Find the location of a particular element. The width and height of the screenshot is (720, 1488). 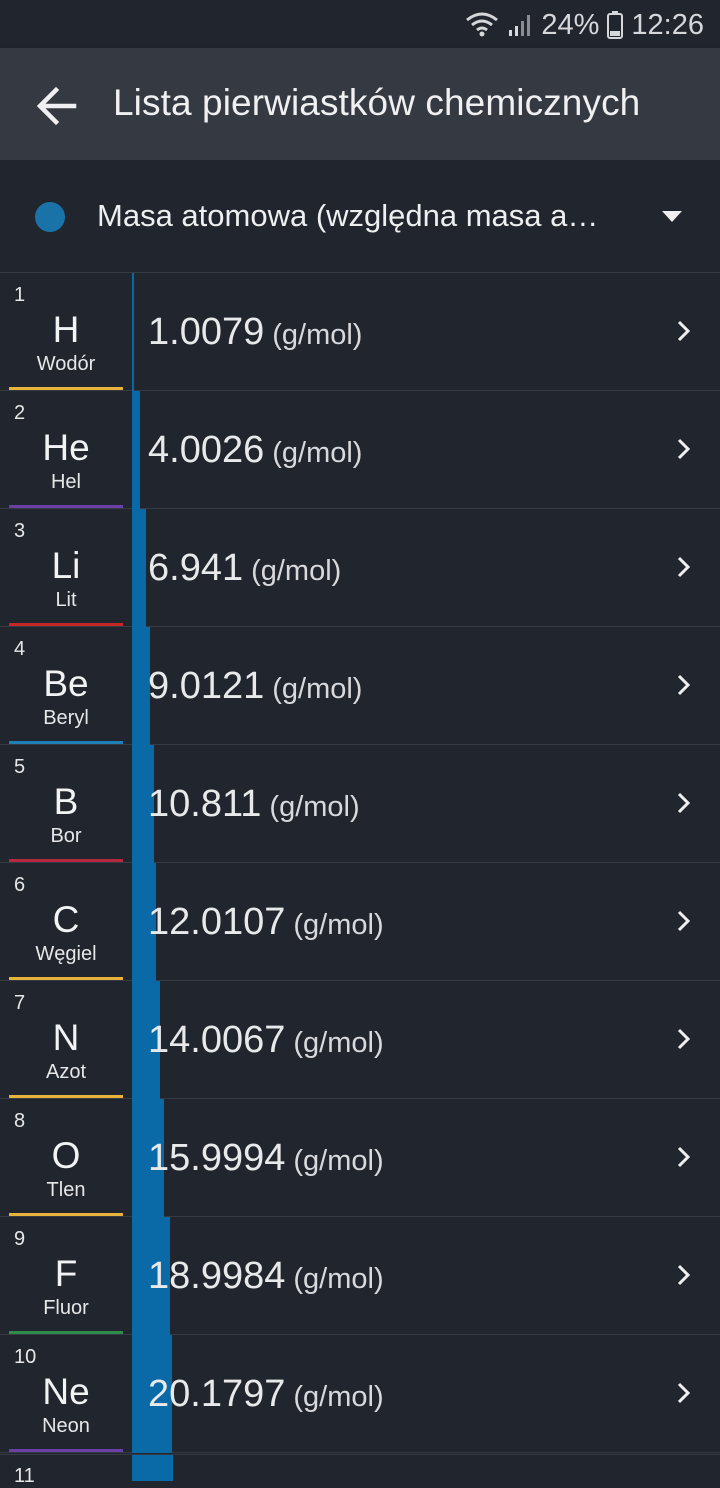

atomic-number: 3 is located at coordinates (20, 531).